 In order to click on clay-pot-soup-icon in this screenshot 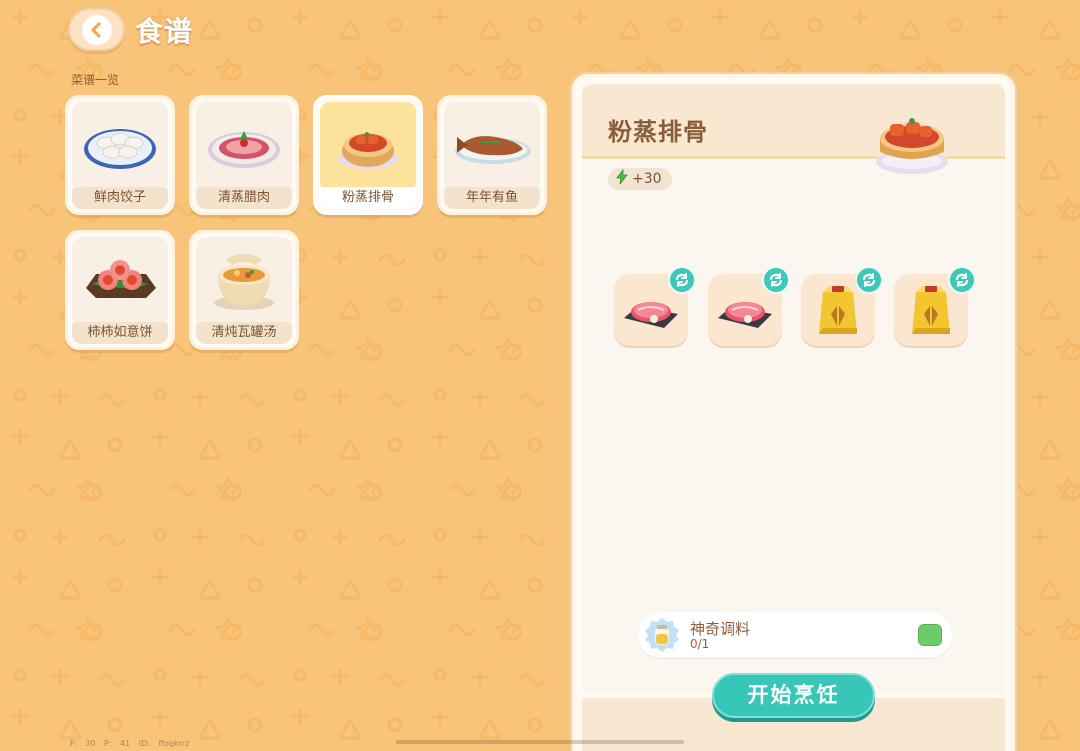, I will do `click(244, 279)`.